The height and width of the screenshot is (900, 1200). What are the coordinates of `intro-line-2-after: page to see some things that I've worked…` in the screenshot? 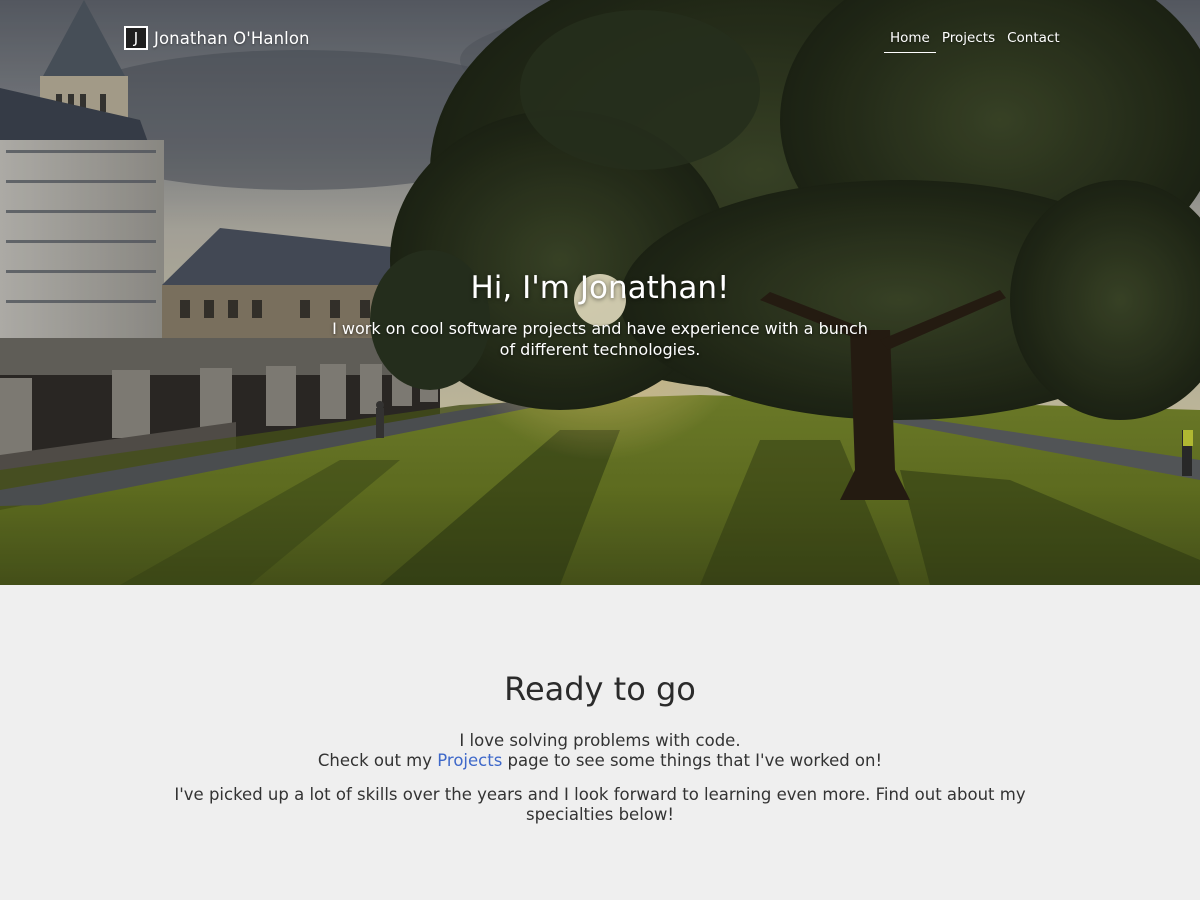 It's located at (692, 760).